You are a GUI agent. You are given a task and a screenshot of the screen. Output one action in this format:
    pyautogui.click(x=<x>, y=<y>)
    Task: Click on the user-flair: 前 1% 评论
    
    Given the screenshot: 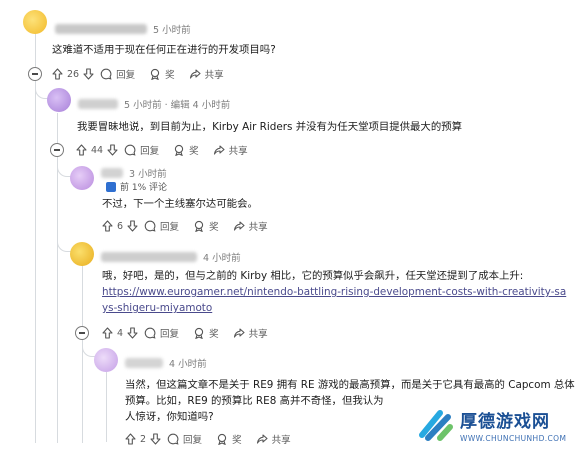 What is the action you would take?
    pyautogui.click(x=136, y=186)
    